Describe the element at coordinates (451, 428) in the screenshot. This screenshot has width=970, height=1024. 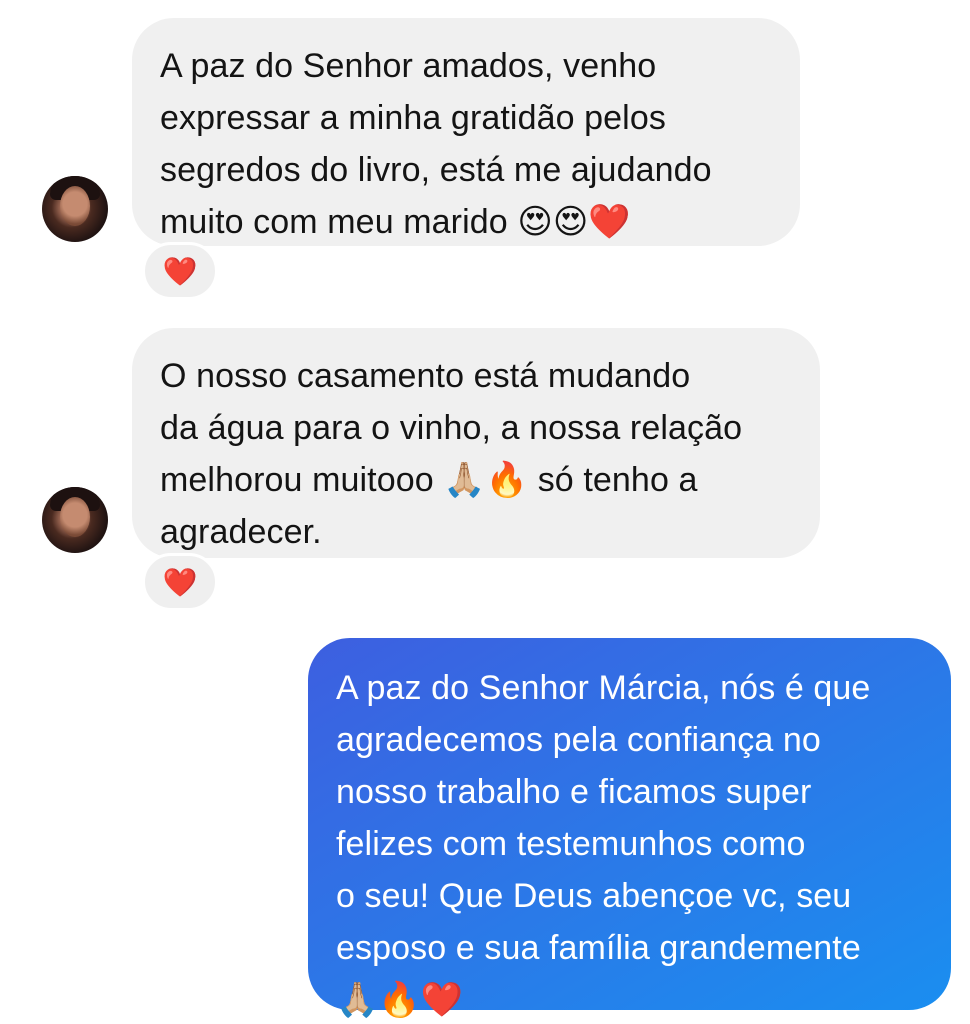
I see `message-text-line: da água para o vinho, a nossa relação` at that location.